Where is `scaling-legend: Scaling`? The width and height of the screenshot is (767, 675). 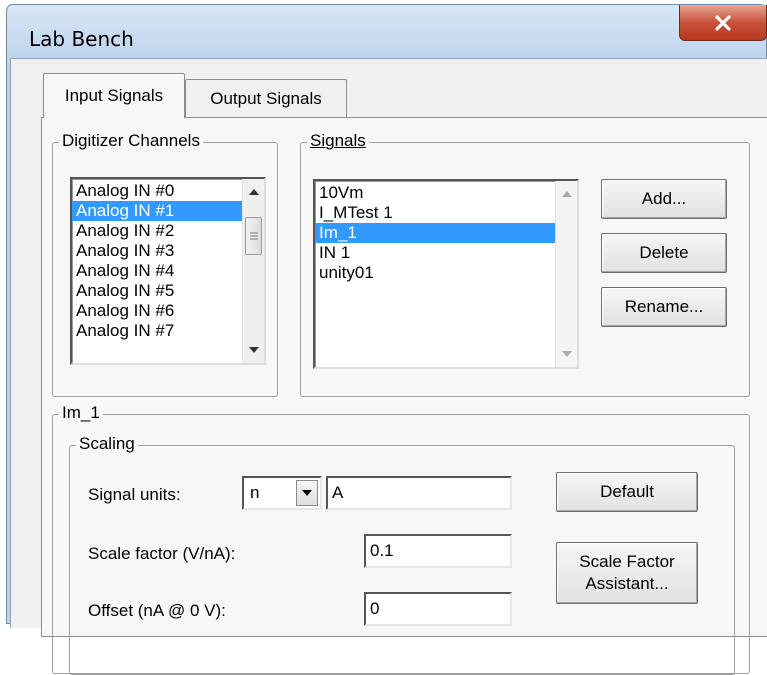 scaling-legend: Scaling is located at coordinates (107, 444).